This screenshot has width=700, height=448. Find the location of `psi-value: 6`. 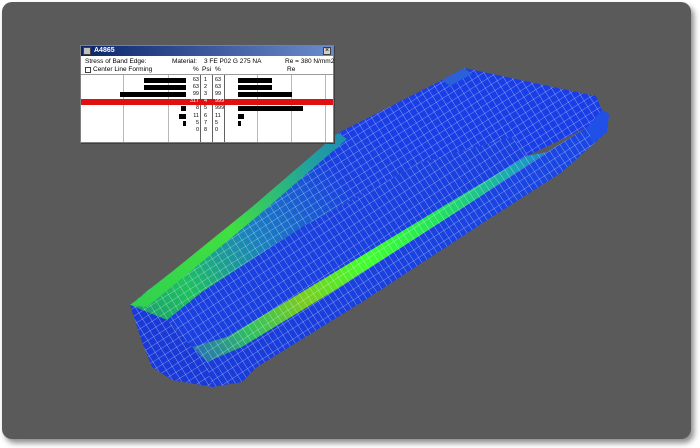

psi-value: 6 is located at coordinates (206, 115).